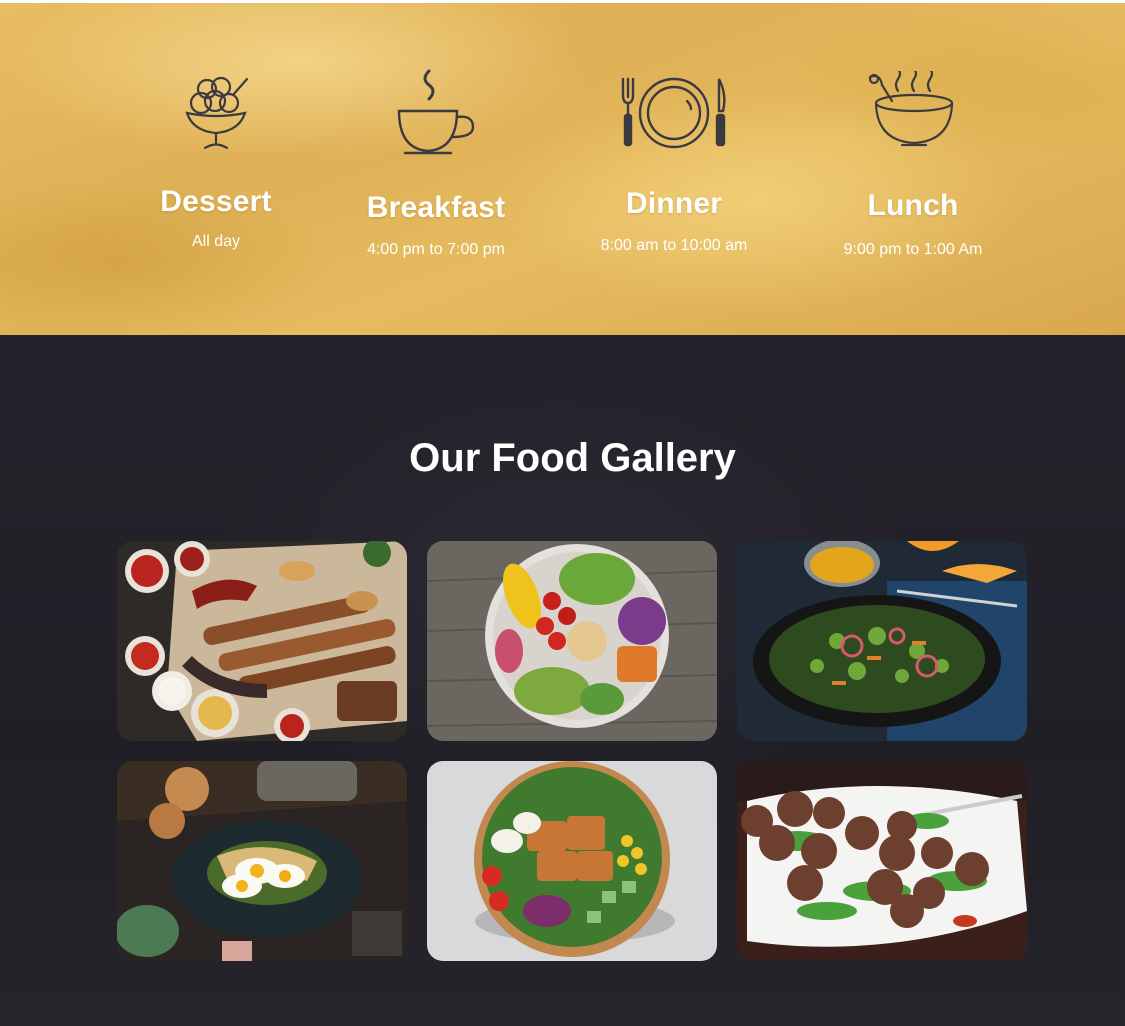 The height and width of the screenshot is (1026, 1125). I want to click on gallery-image-dark-plate-salad, so click(882, 641).